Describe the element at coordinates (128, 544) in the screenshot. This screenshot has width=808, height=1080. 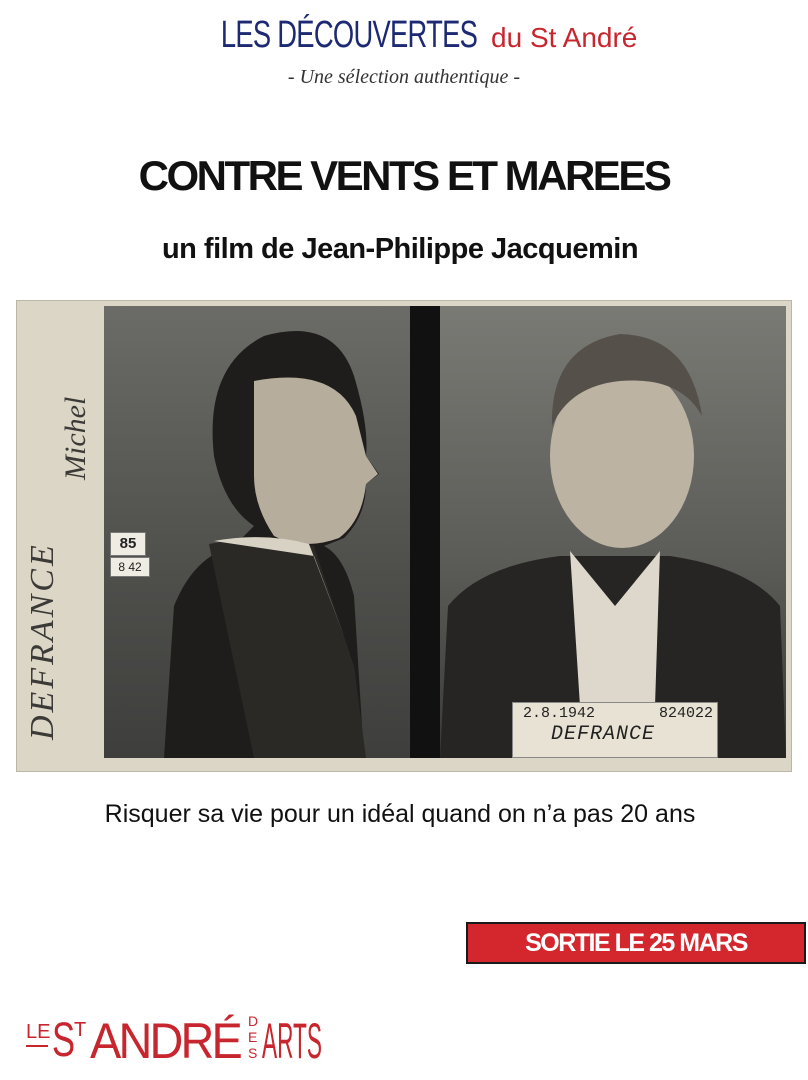
I see `photo-tag-number: 85` at that location.